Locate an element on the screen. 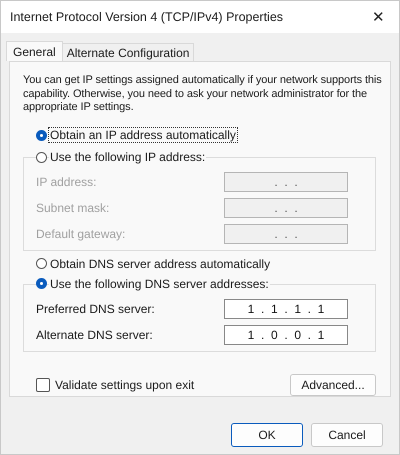 The image size is (400, 455). radio-label: Obtain an IP address automatically is located at coordinates (143, 135).